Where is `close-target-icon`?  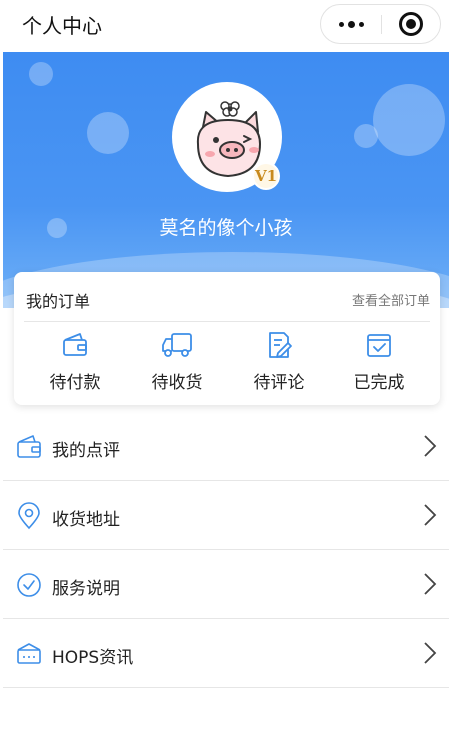
close-target-icon is located at coordinates (411, 24).